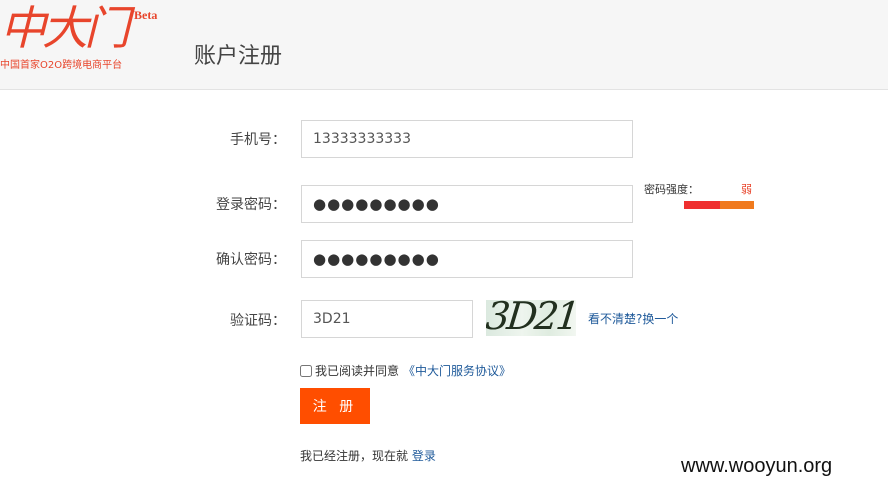  Describe the element at coordinates (306, 370) in the screenshot. I see `agree-checkbox` at that location.